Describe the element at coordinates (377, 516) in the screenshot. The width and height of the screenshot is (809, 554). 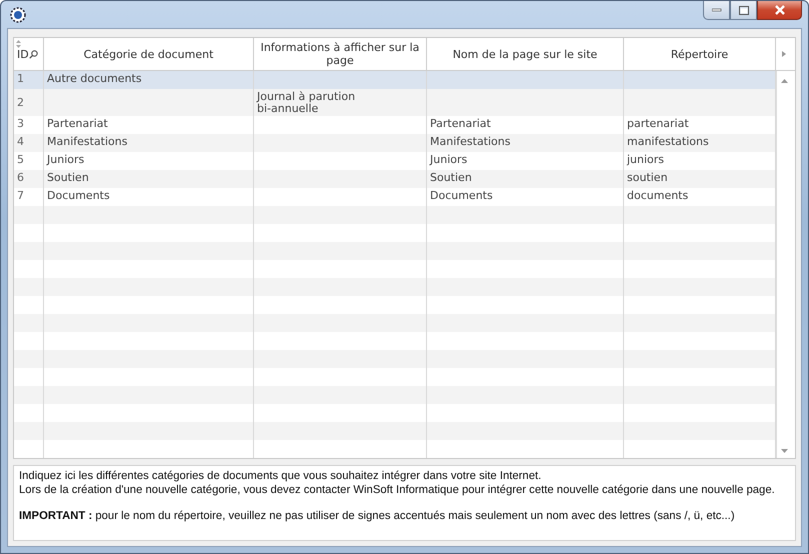
I see `note-text: IMPORTANT : pour le nom du répertoire, veuillez ne pas utiliser de signes accentués mais seulement un nom avec des lettres (sans /, ü, etc...)` at that location.